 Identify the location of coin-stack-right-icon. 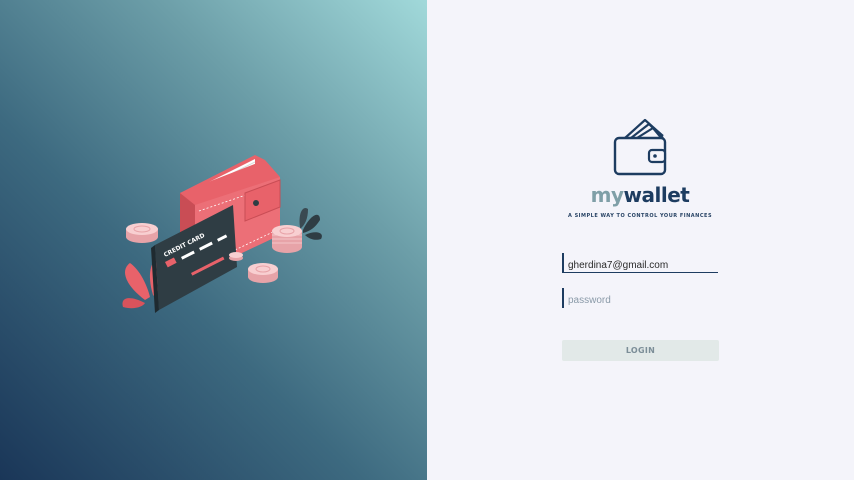
(287, 239).